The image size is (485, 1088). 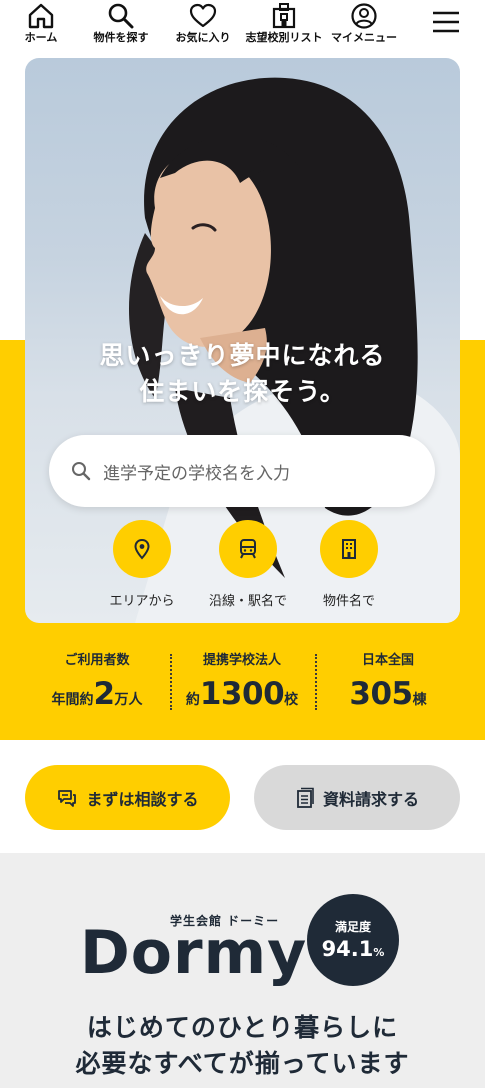 I want to click on consult-button-label: まずは相談する, so click(x=142, y=799).